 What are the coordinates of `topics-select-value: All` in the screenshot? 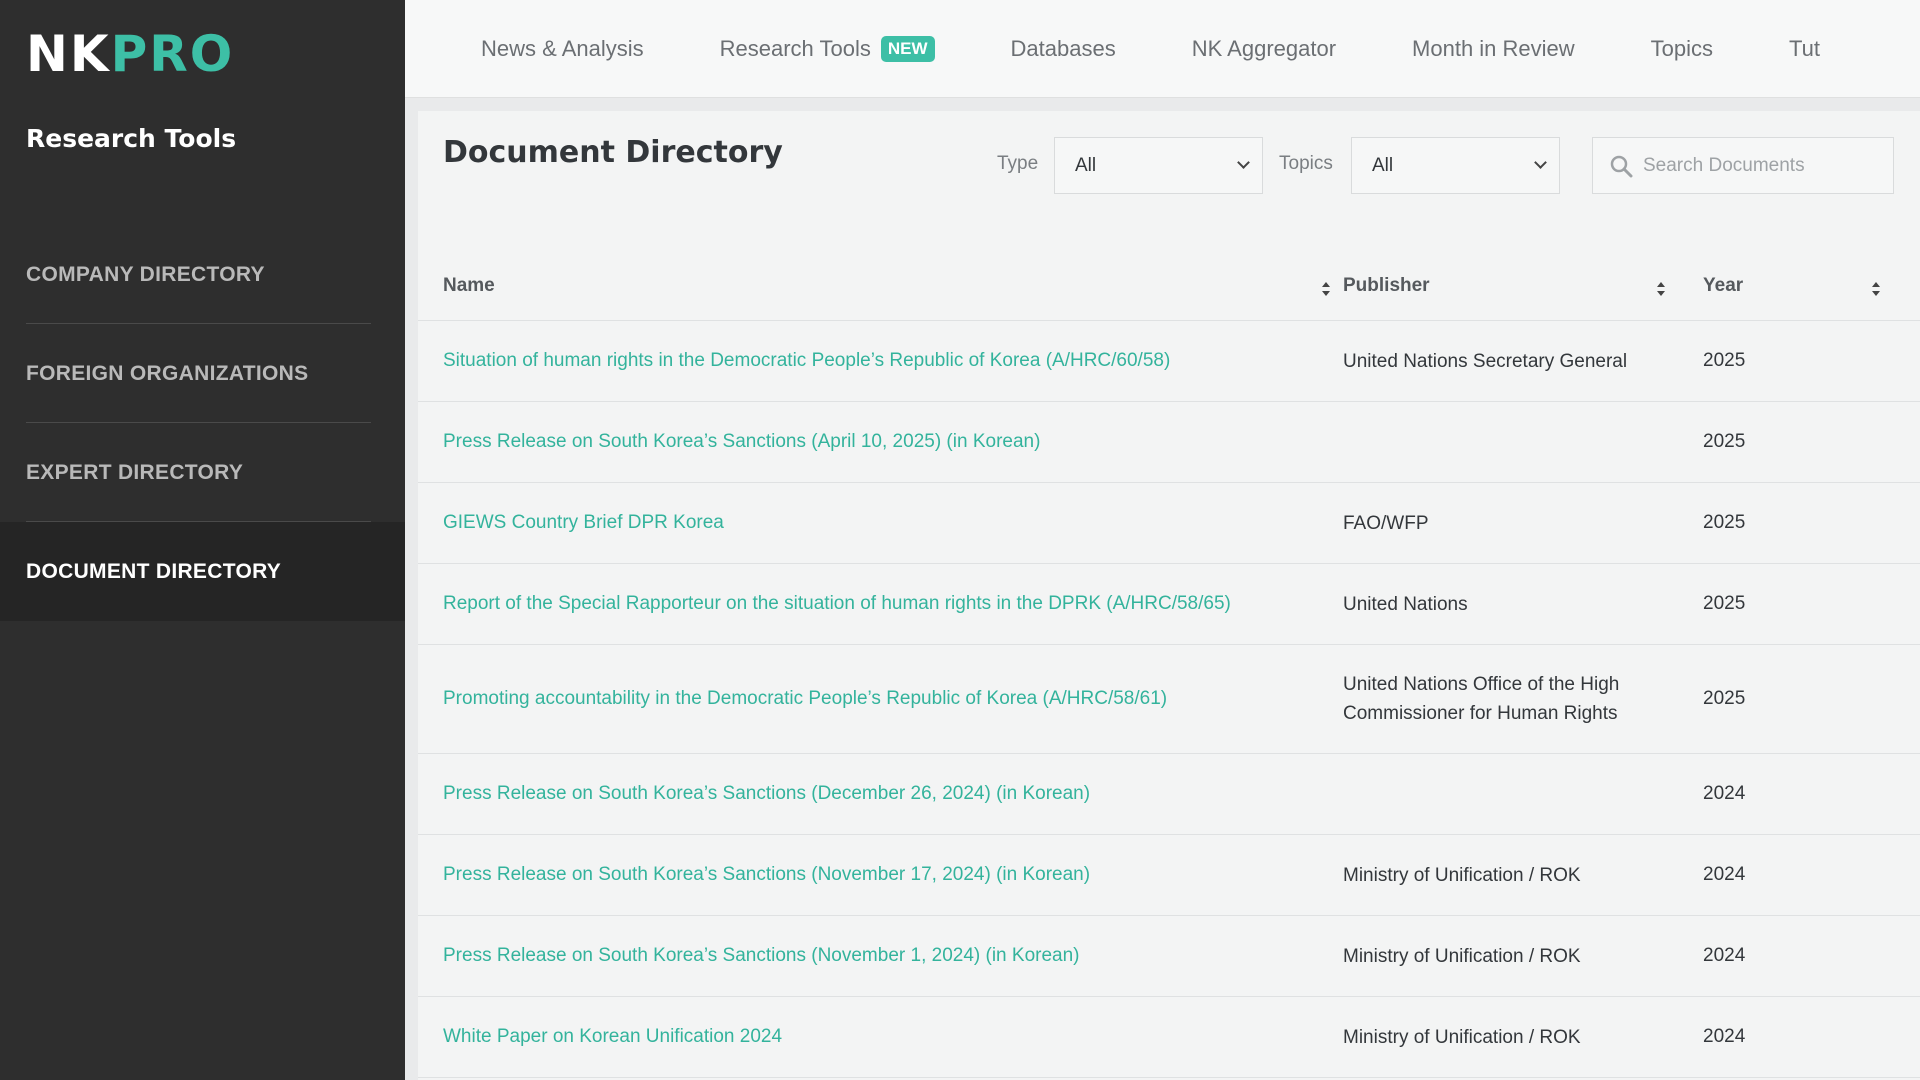 It's located at (1383, 165).